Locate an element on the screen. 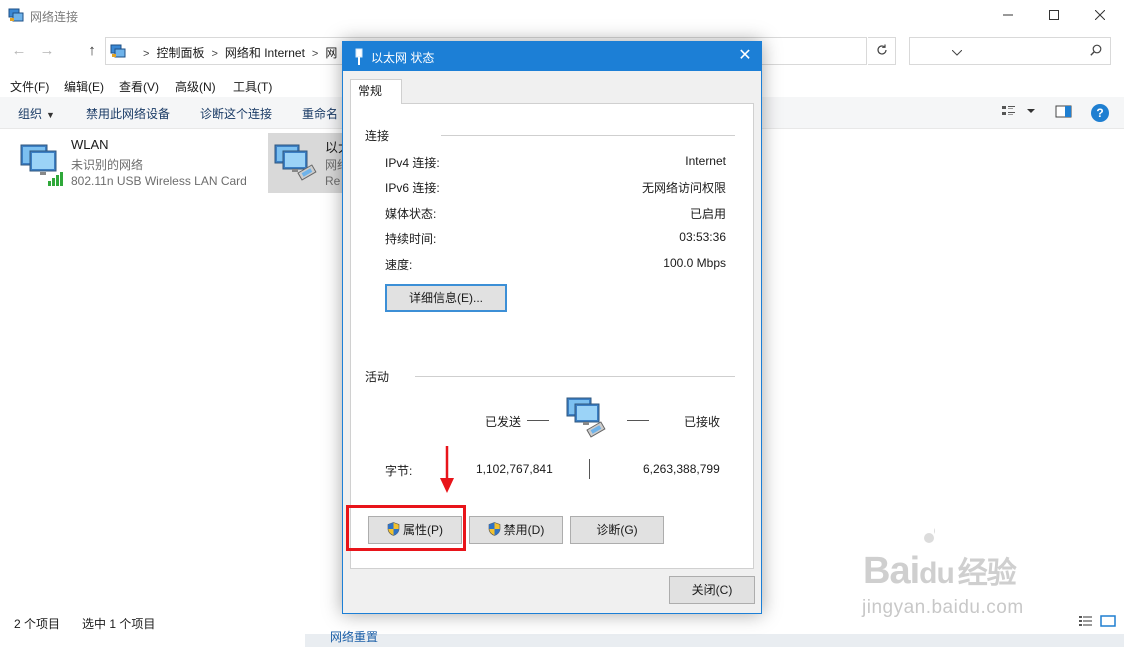  change-view-icon is located at coordinates (1021, 112).